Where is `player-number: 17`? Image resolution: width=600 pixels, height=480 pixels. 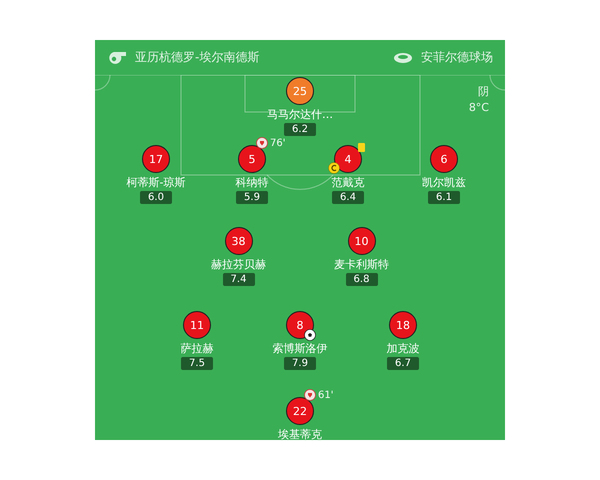 player-number: 17 is located at coordinates (156, 159).